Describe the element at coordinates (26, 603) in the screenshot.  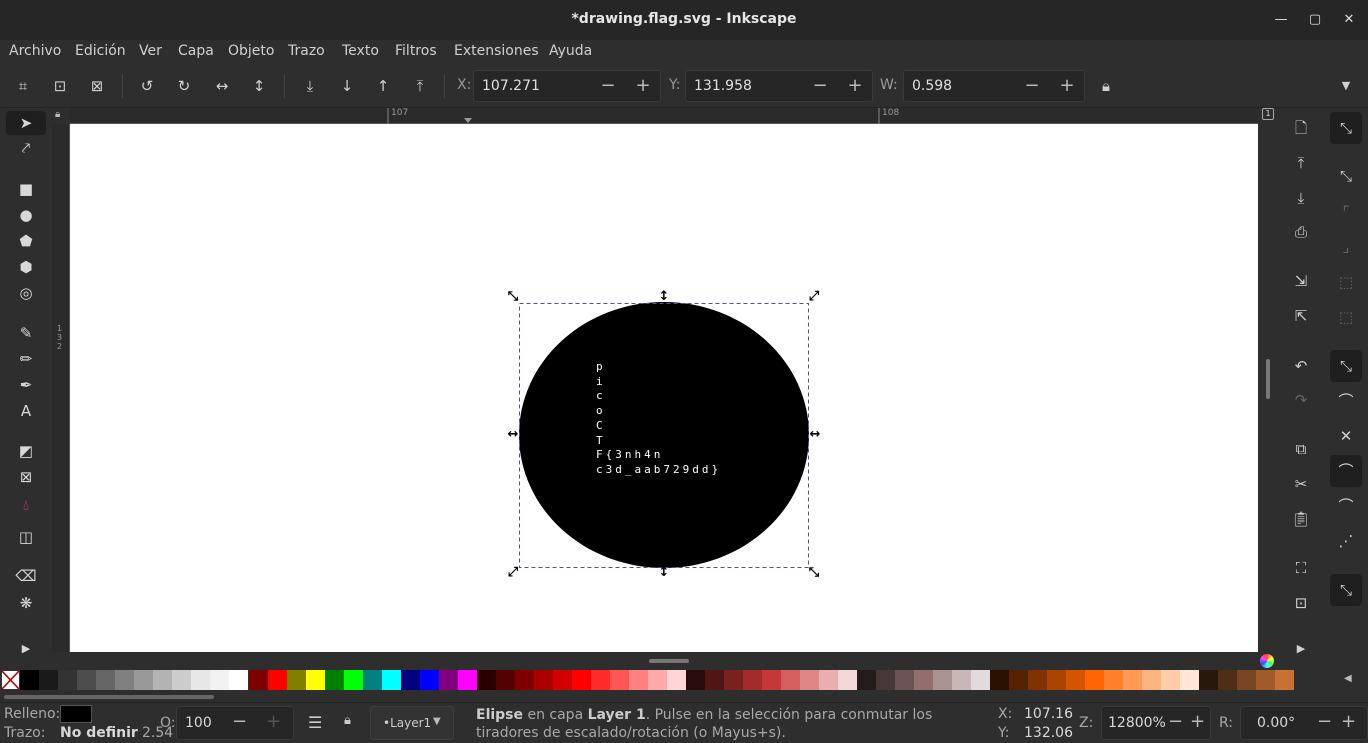
I see `spray-tool-icon: ❋` at that location.